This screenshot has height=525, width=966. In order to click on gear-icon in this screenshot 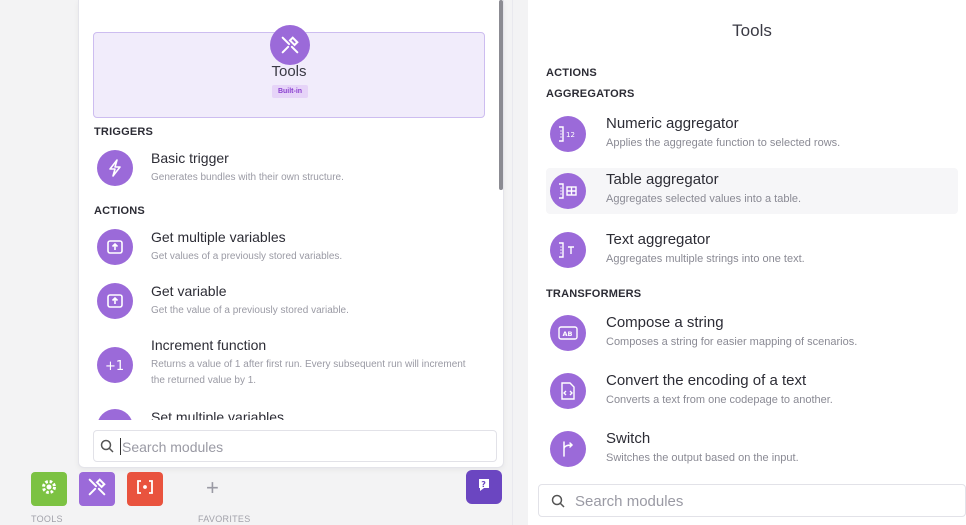, I will do `click(49, 489)`.